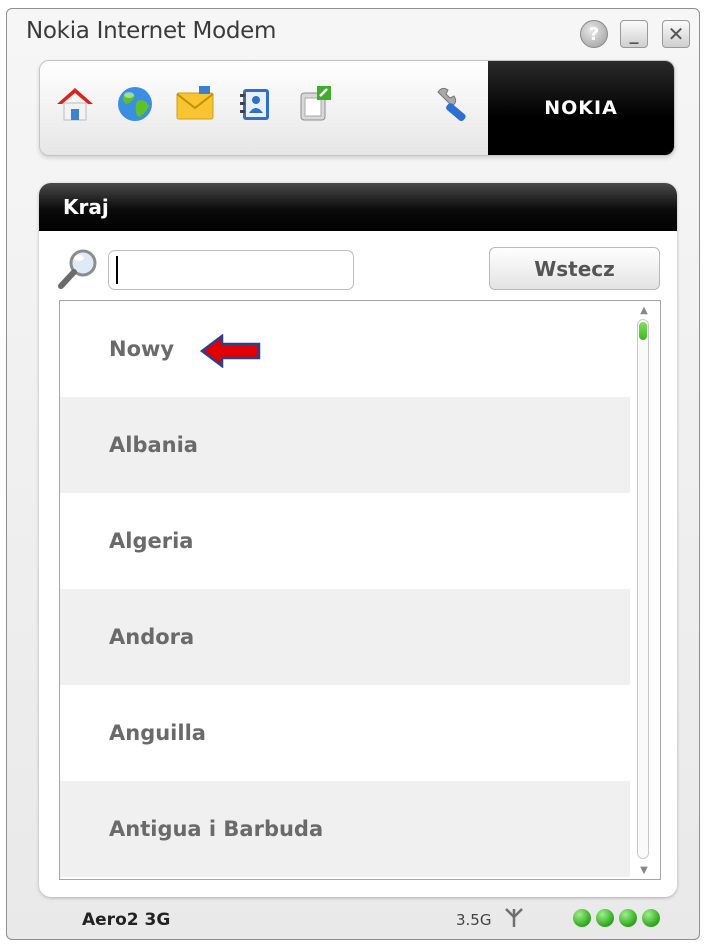 This screenshot has width=705, height=944. Describe the element at coordinates (231, 270) in the screenshot. I see `search-input` at that location.